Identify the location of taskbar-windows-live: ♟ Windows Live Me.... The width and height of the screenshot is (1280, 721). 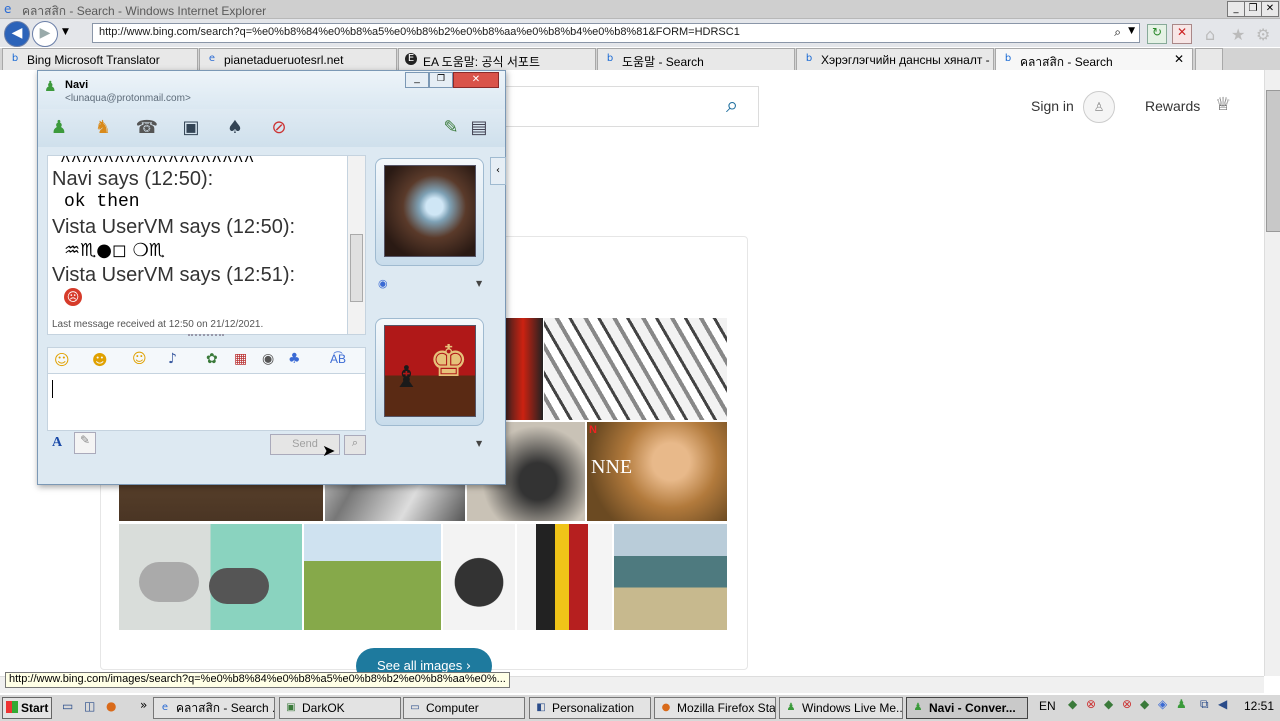
(841, 708).